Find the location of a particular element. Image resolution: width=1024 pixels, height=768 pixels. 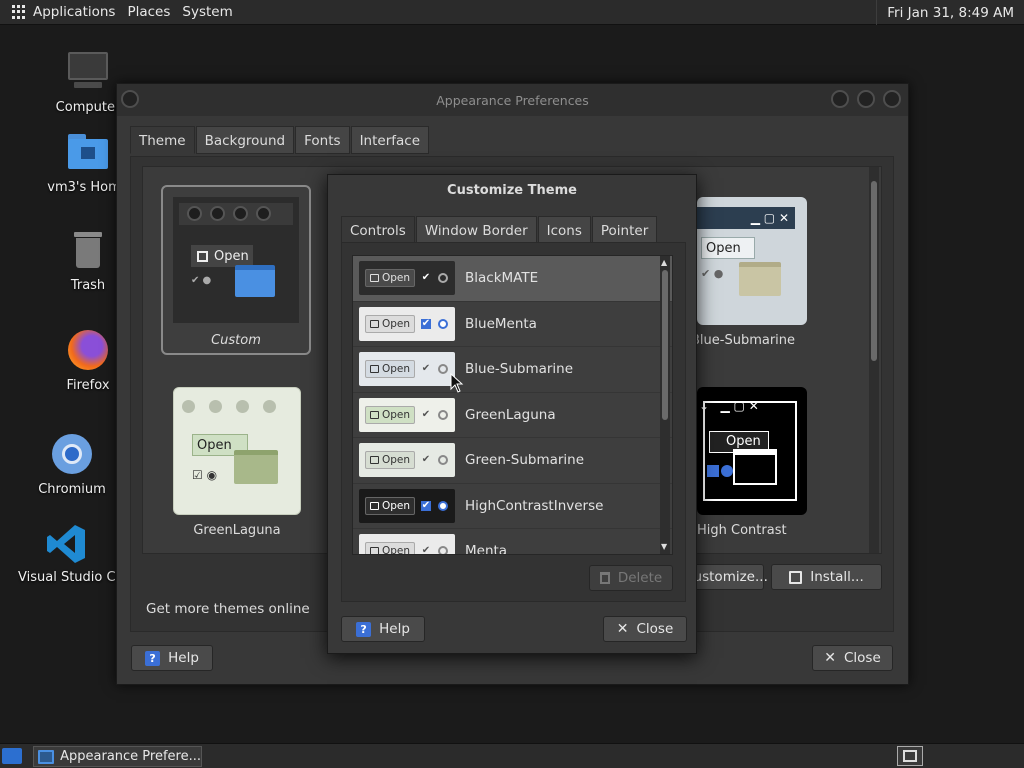

theme-list-item: Open ✔ Blue-Submarine is located at coordinates (512, 370).